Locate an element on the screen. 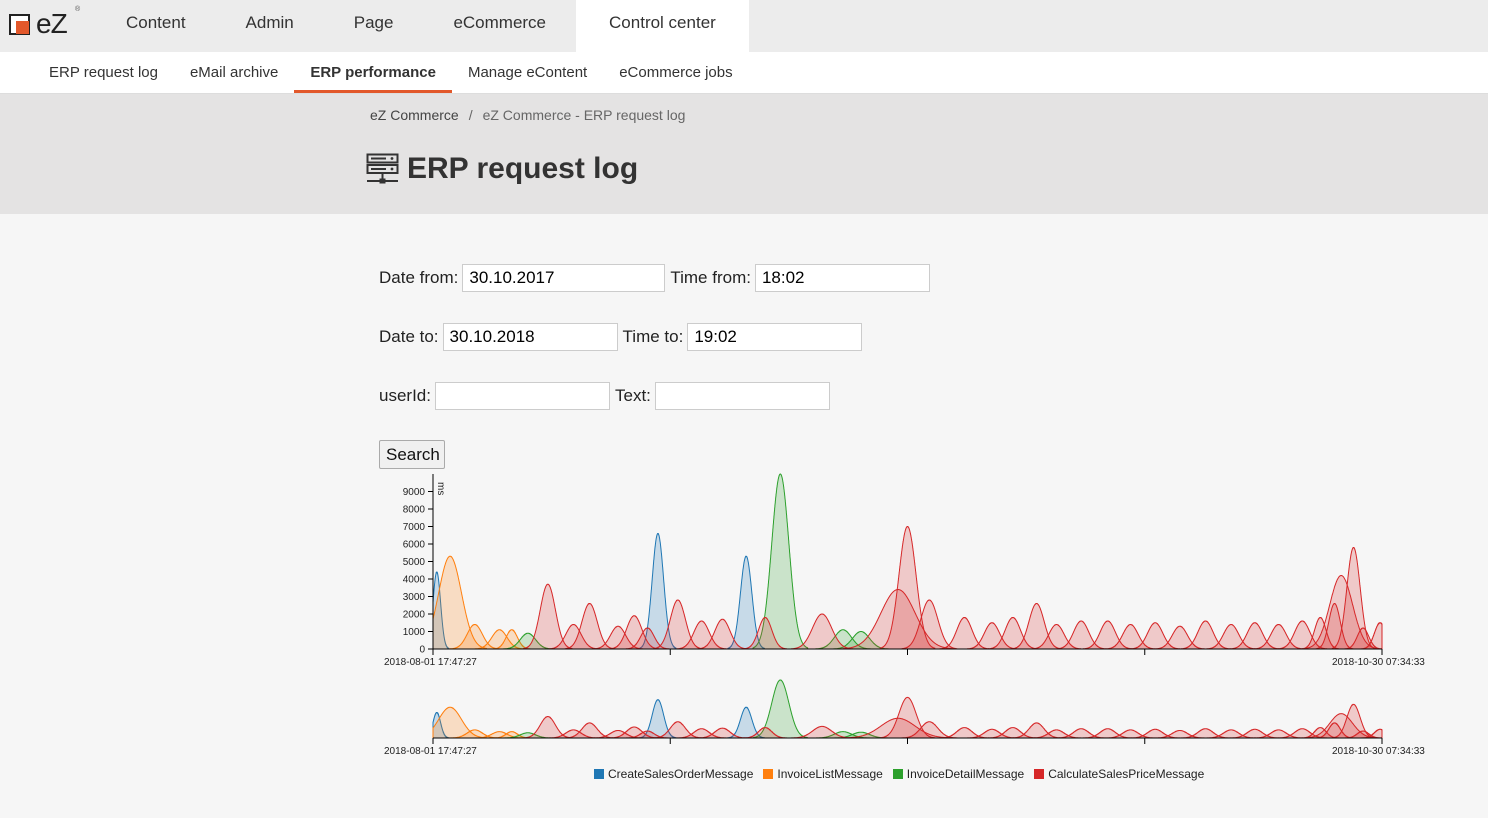  y-tick-label: 1000 is located at coordinates (414, 632).